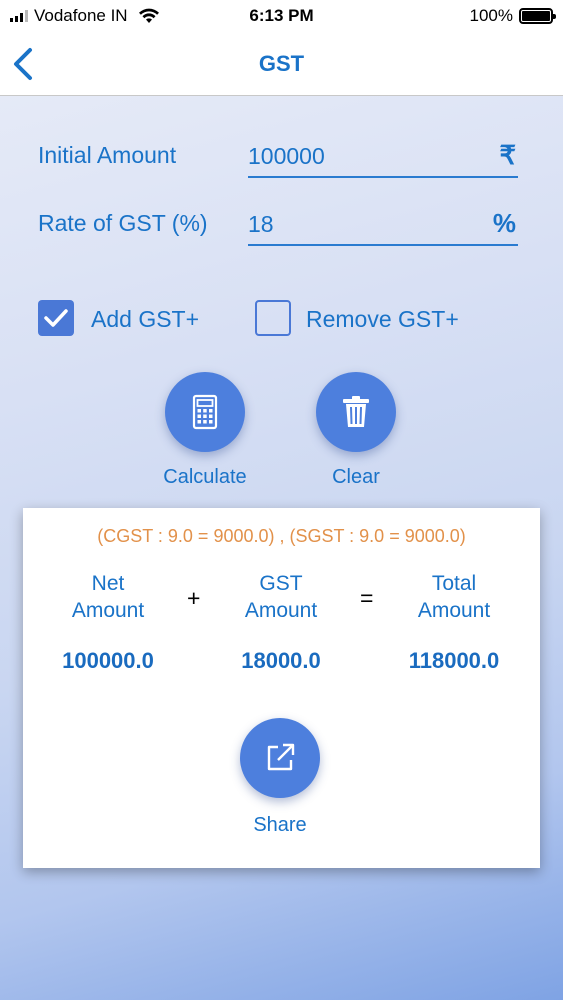  I want to click on total-amount-value: 118000.0, so click(454, 660).